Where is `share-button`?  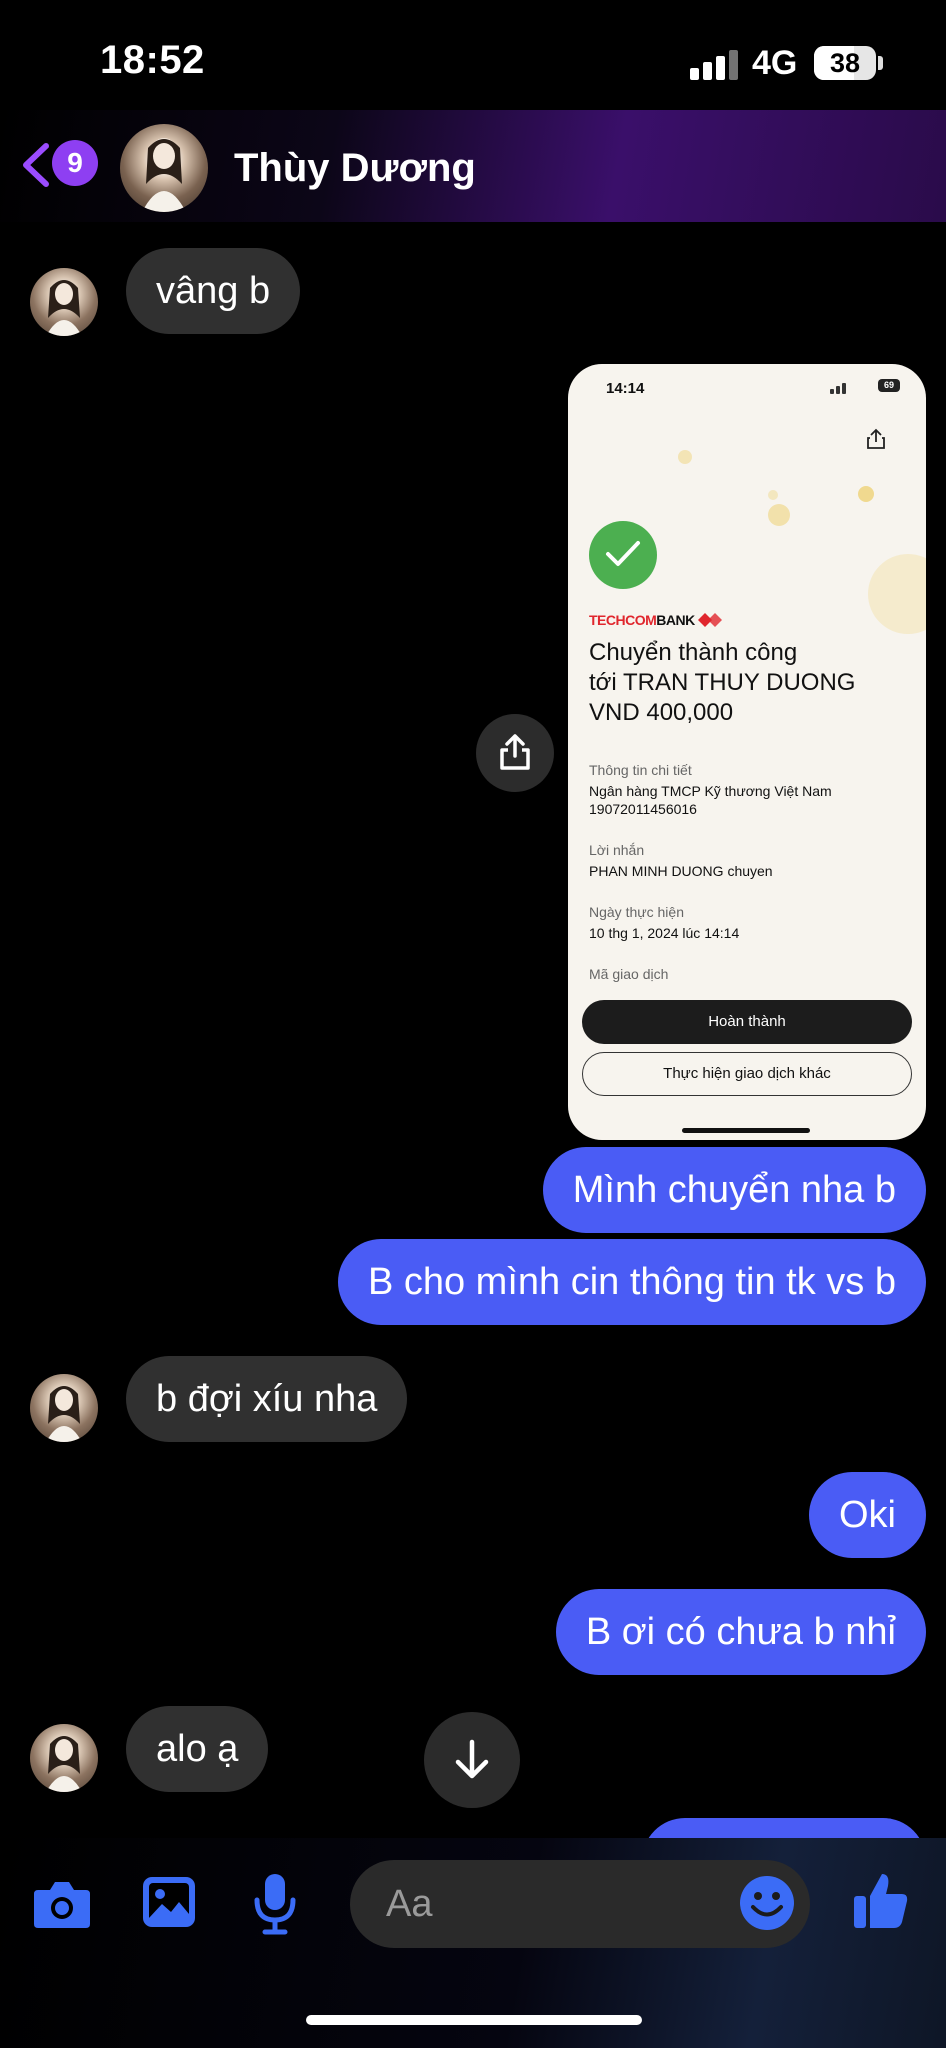 share-button is located at coordinates (515, 753).